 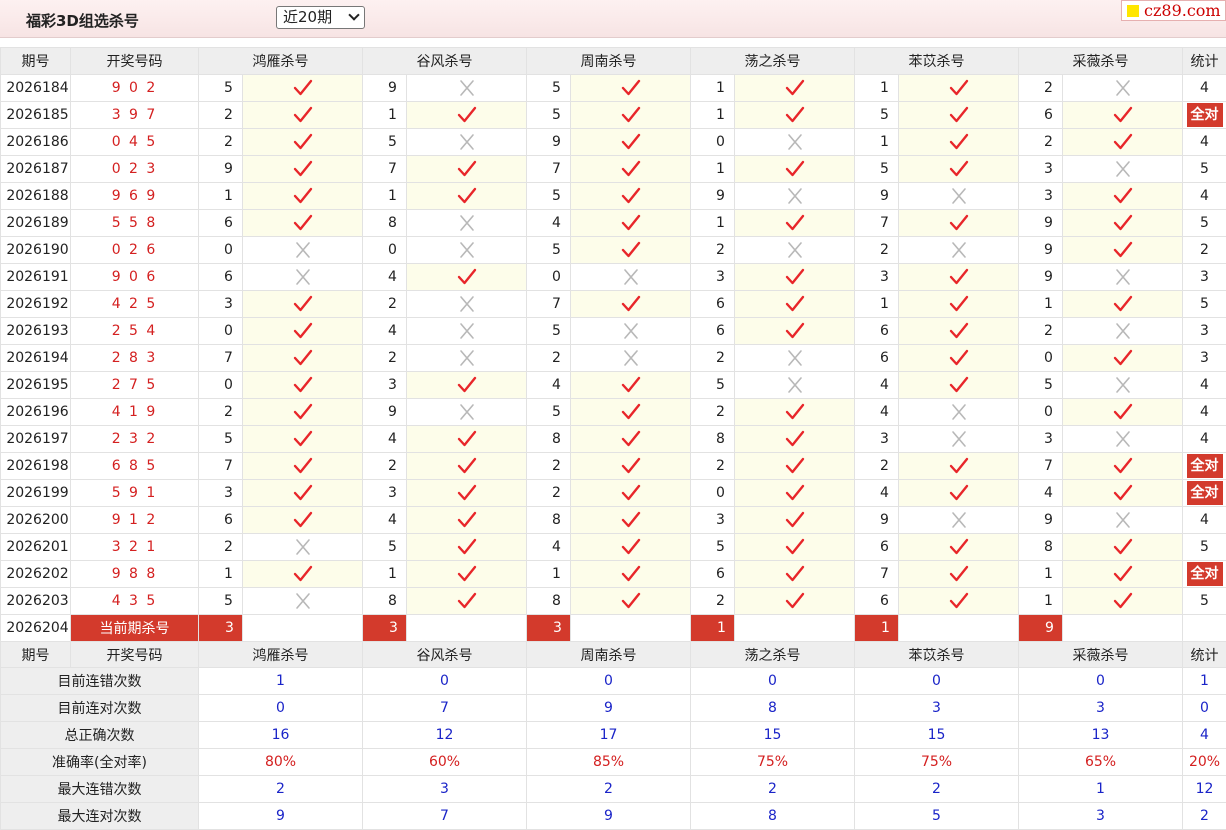 I want to click on summary-stat: 20%, so click(x=1204, y=762).